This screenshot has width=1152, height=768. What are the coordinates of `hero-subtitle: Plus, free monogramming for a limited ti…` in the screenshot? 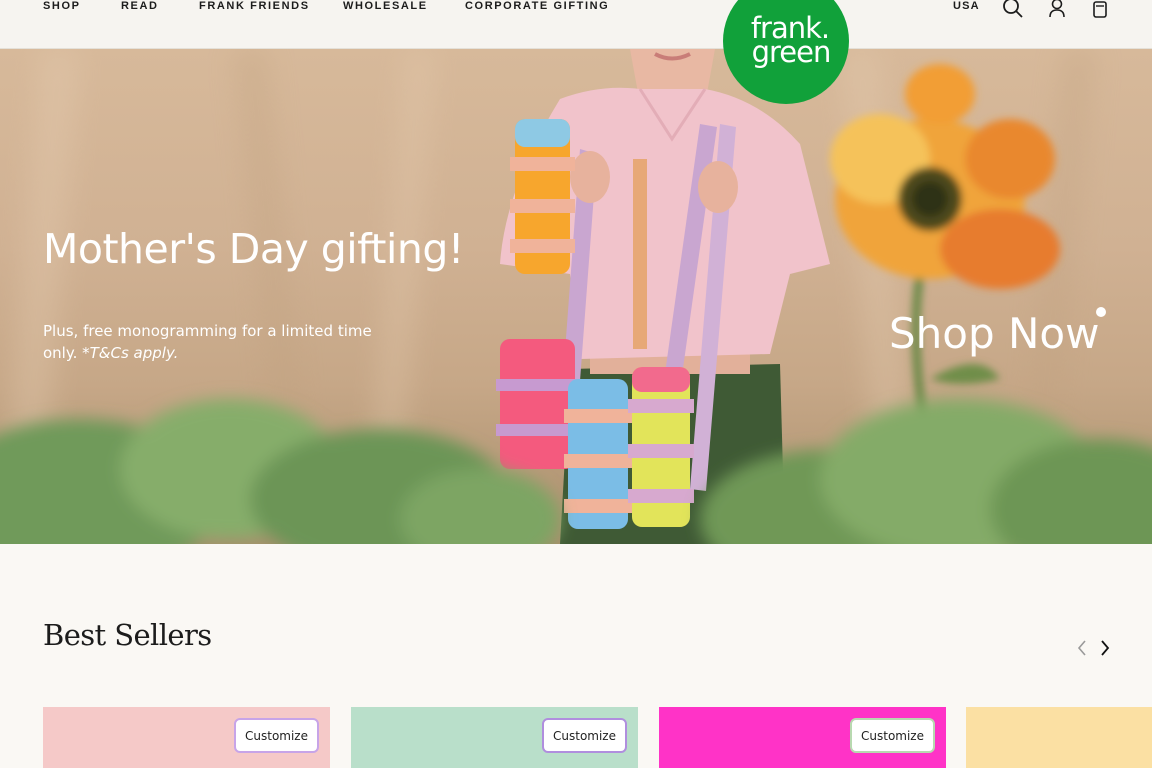 It's located at (213, 342).